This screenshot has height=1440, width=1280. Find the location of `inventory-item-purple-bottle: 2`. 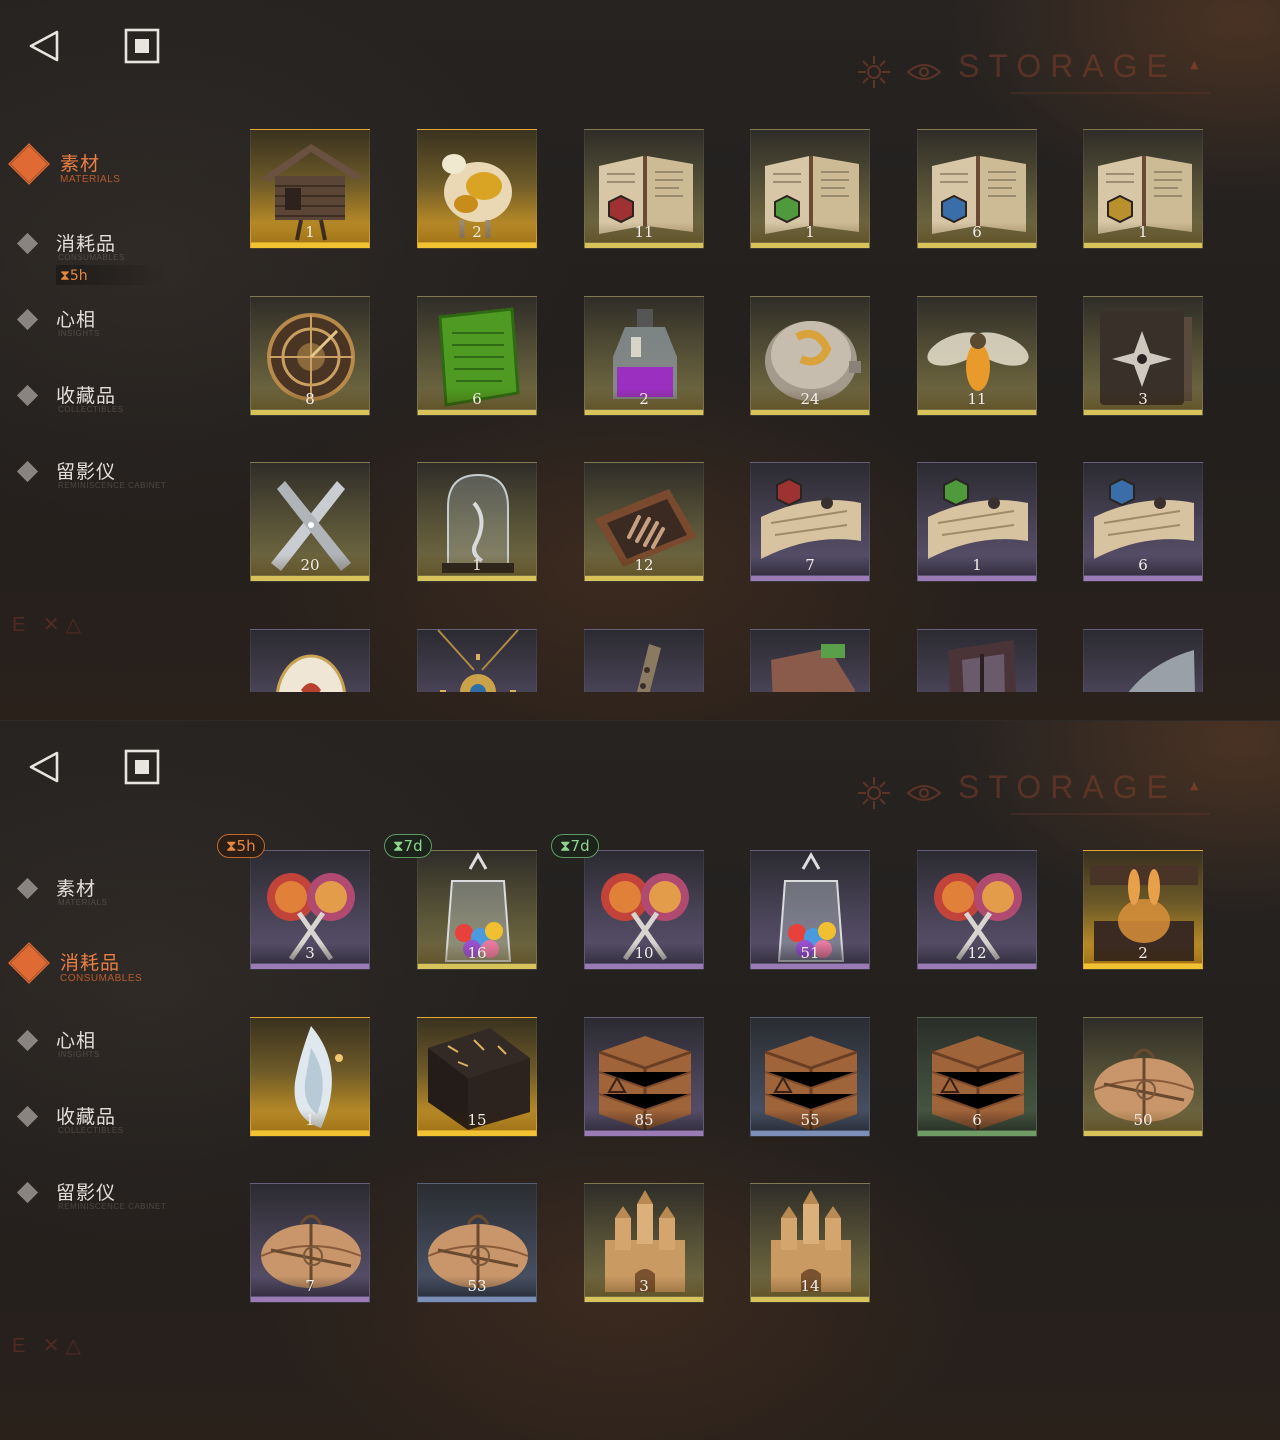

inventory-item-purple-bottle: 2 is located at coordinates (644, 356).